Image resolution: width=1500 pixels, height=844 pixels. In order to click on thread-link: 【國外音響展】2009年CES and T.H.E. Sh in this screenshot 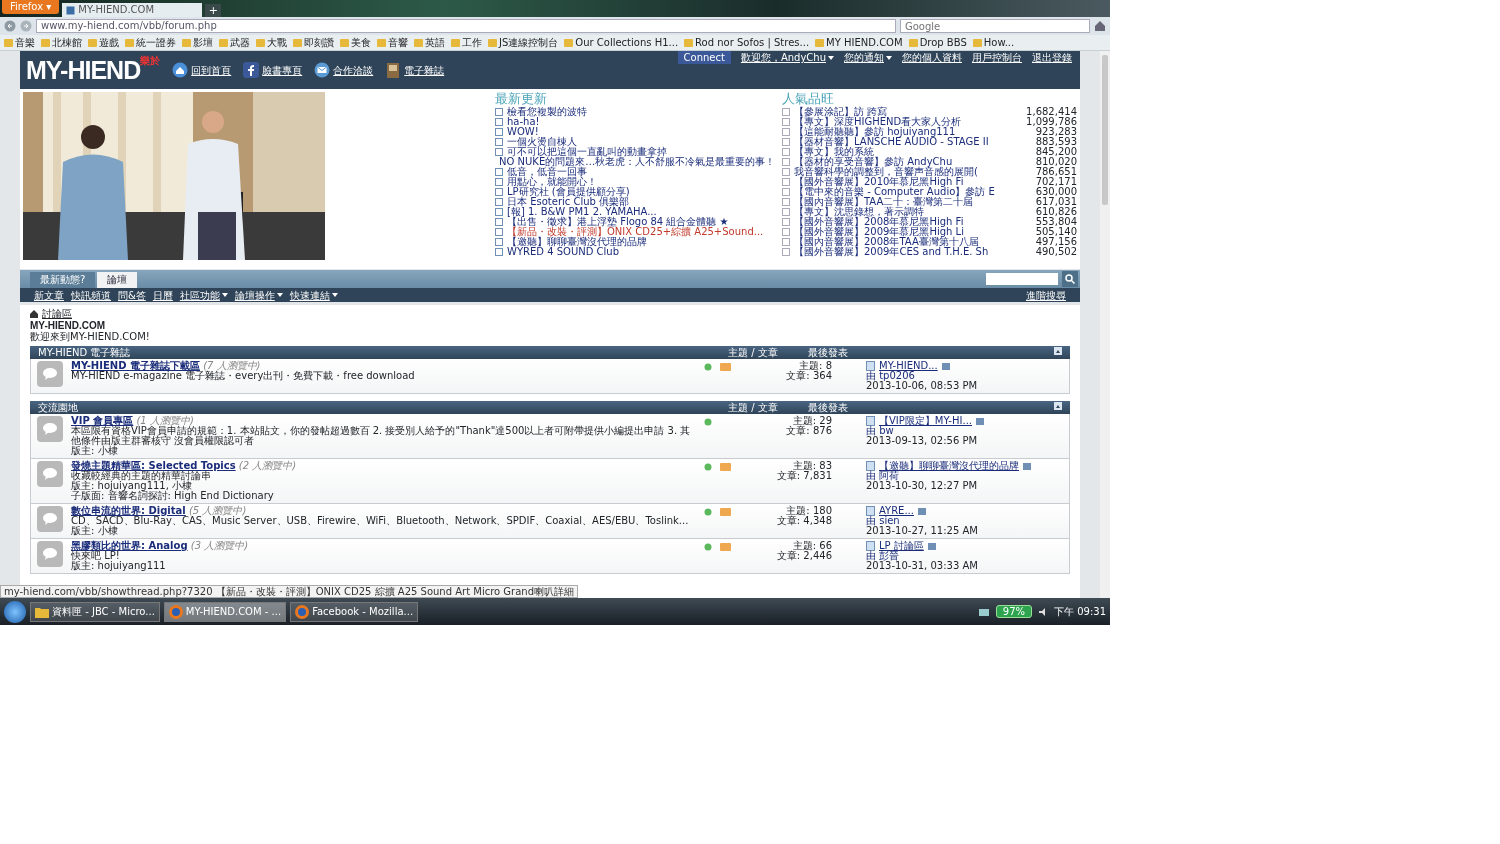, I will do `click(891, 252)`.